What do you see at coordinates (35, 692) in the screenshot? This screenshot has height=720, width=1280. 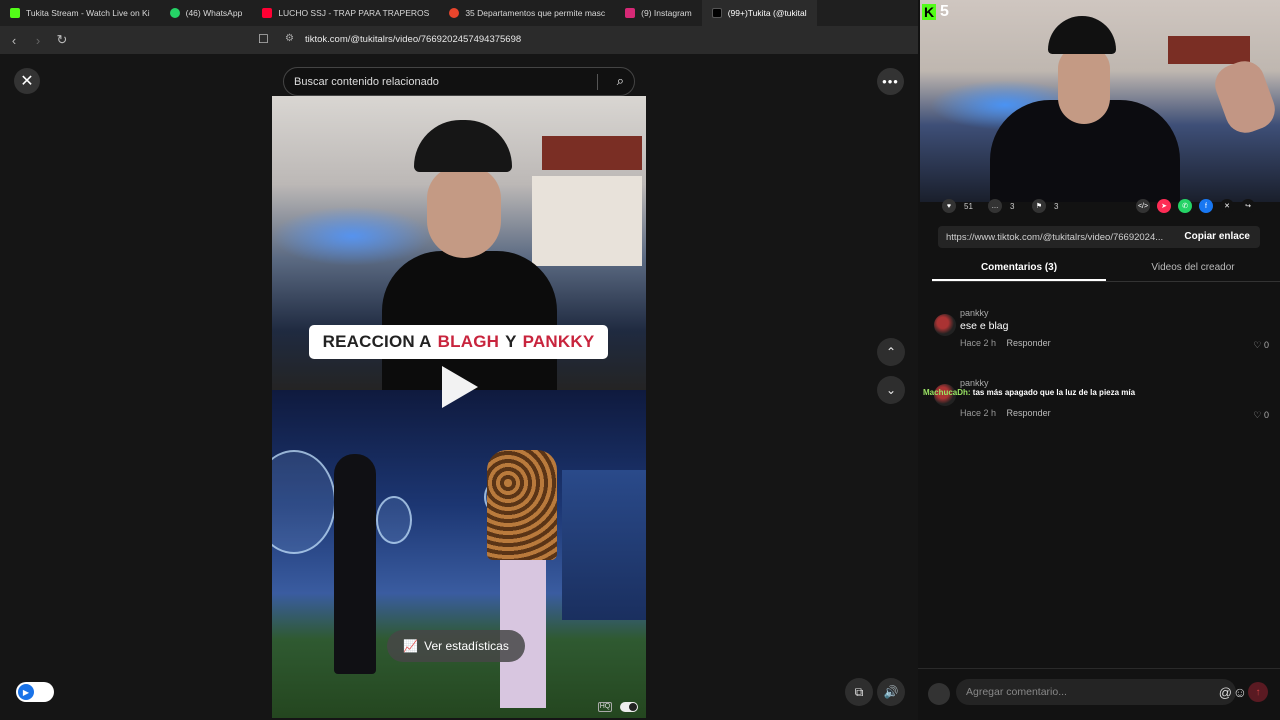 I see `extension-toggle: ▶` at bounding box center [35, 692].